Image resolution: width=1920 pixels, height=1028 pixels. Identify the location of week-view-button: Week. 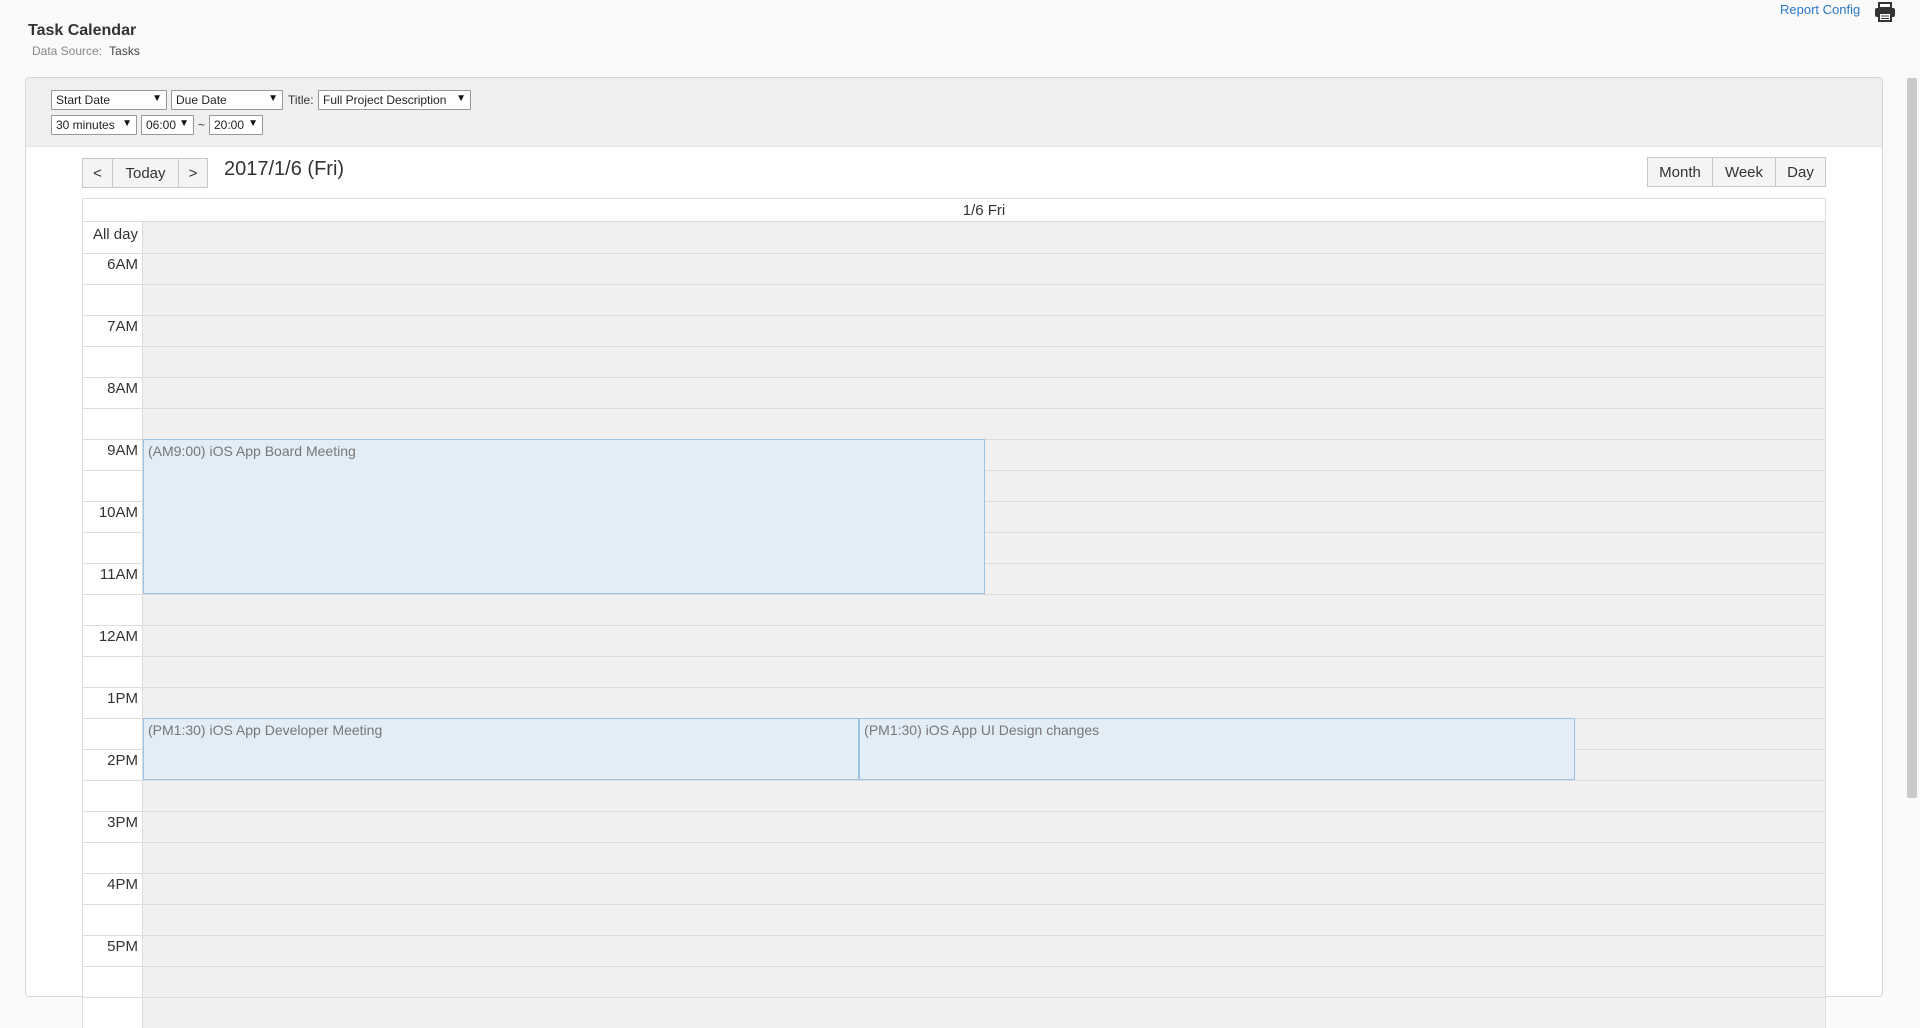
(1744, 172).